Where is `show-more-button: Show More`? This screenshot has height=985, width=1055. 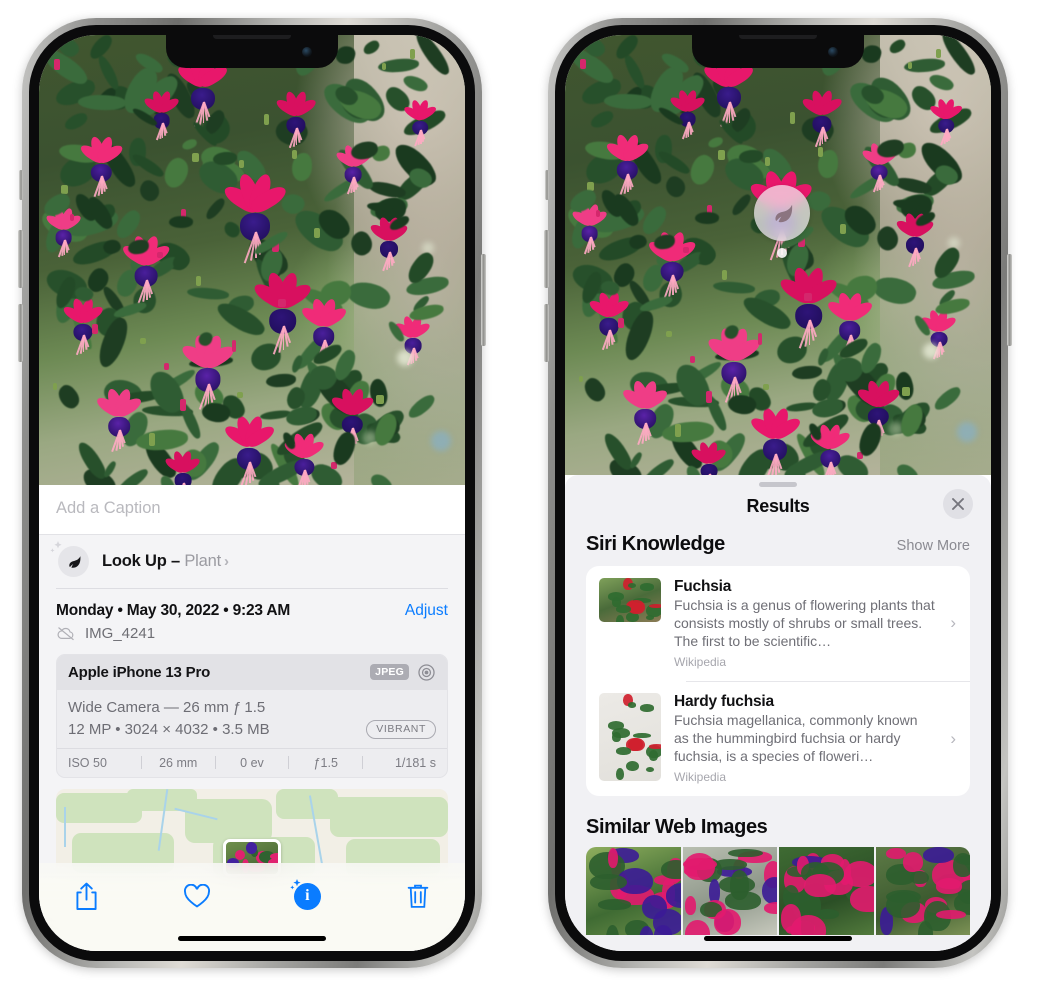 show-more-button: Show More is located at coordinates (933, 546).